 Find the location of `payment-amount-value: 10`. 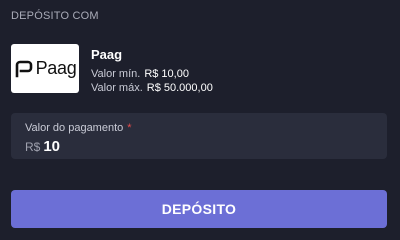

payment-amount-value: 10 is located at coordinates (51, 146).